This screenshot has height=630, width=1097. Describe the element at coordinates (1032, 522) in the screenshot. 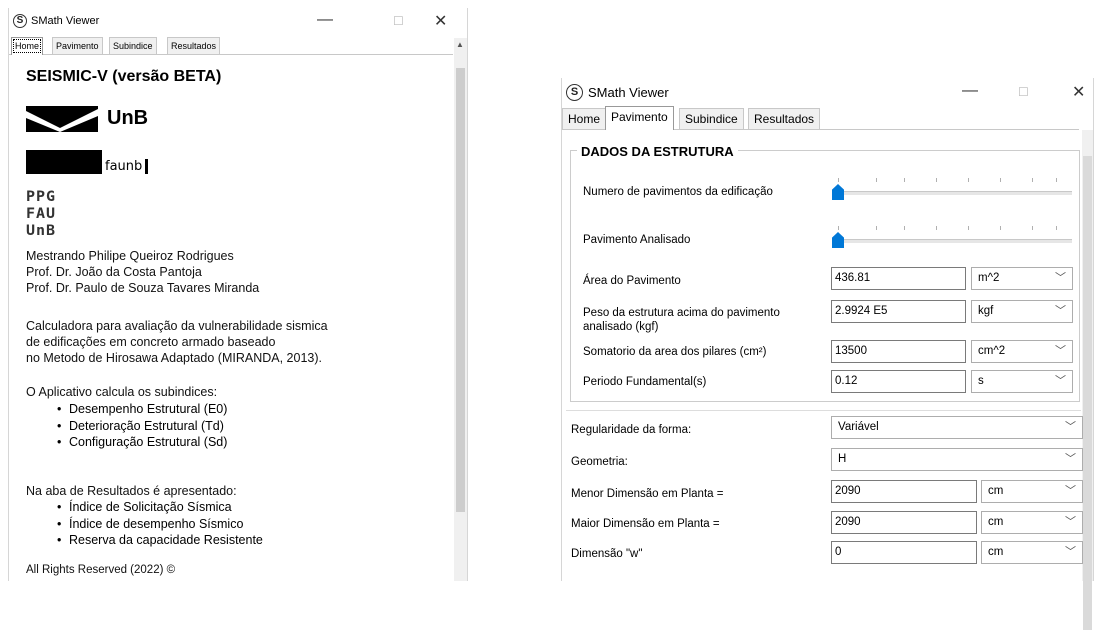

I see `maior-dimensao-unit-select: cm ﹀` at that location.